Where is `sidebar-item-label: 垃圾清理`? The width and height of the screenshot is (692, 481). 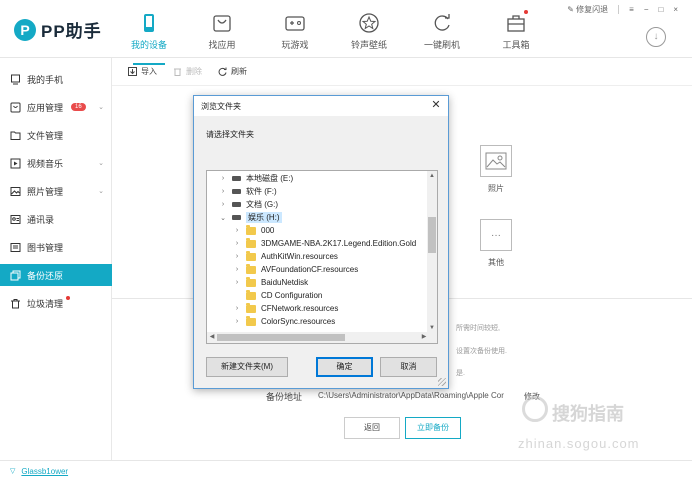 sidebar-item-label: 垃圾清理 is located at coordinates (45, 303).